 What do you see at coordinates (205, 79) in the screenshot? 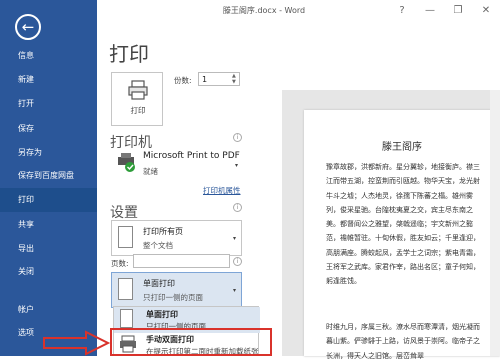
I see `copies-value: 1` at bounding box center [205, 79].